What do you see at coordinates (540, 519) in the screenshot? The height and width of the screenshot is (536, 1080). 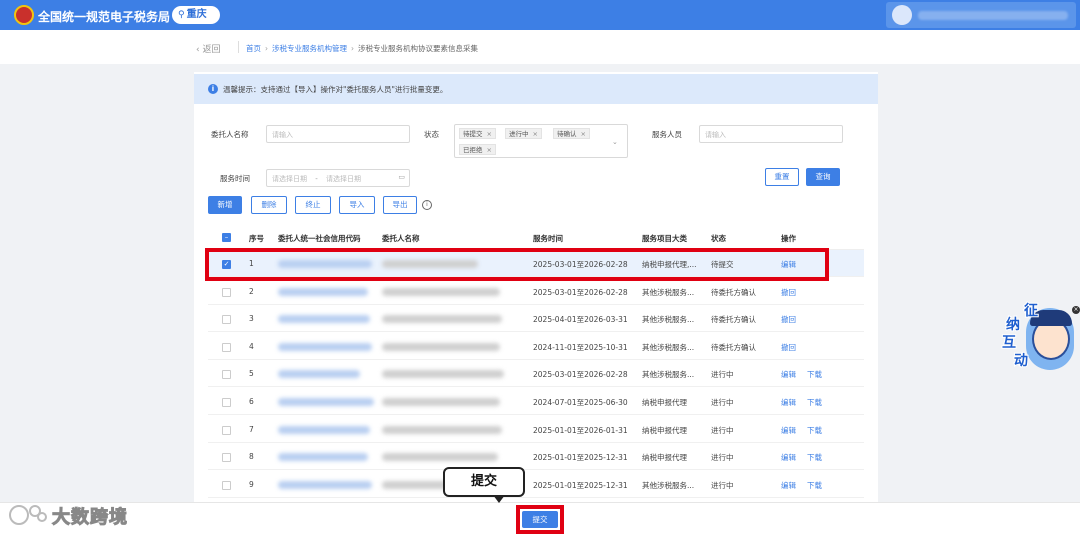 I see `submit-button: 提交` at bounding box center [540, 519].